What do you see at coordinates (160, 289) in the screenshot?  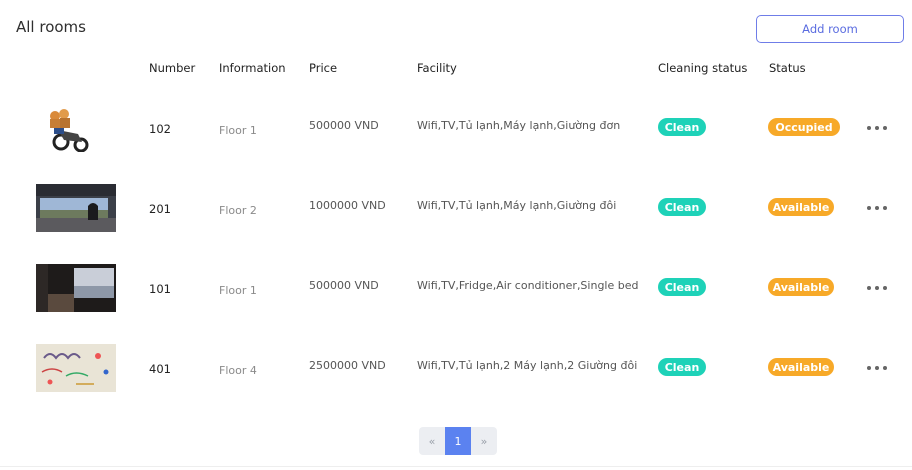 I see `room-number: 101` at bounding box center [160, 289].